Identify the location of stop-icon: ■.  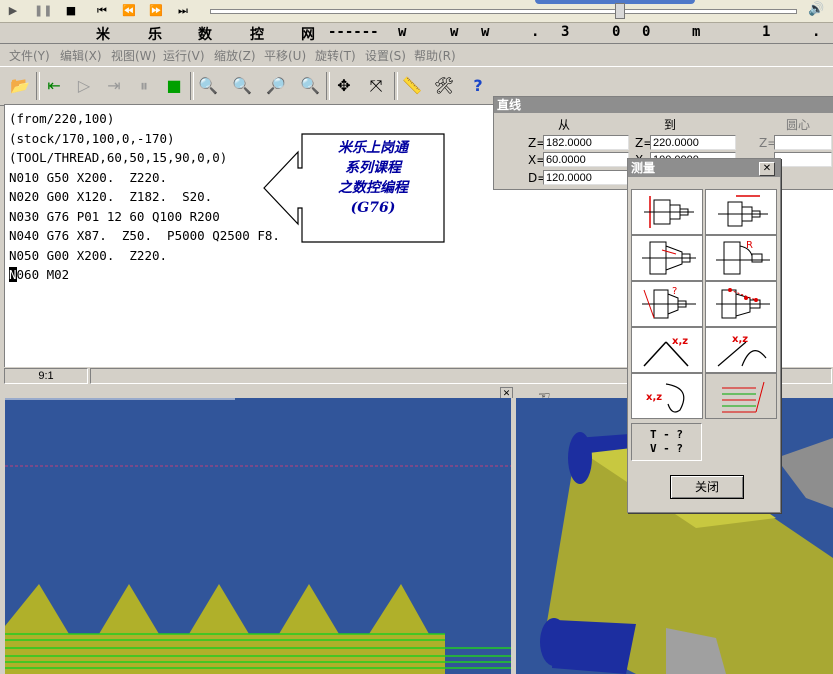
(71, 11).